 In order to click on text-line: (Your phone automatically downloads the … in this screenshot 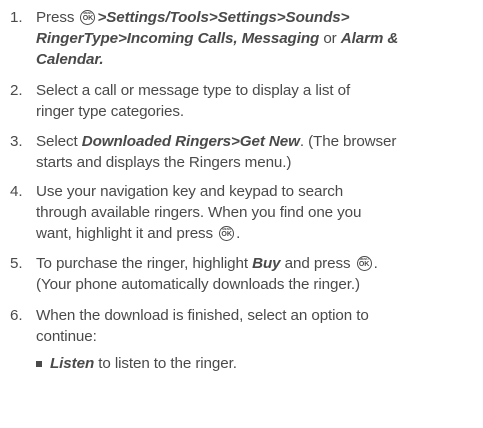, I will do `click(198, 284)`.